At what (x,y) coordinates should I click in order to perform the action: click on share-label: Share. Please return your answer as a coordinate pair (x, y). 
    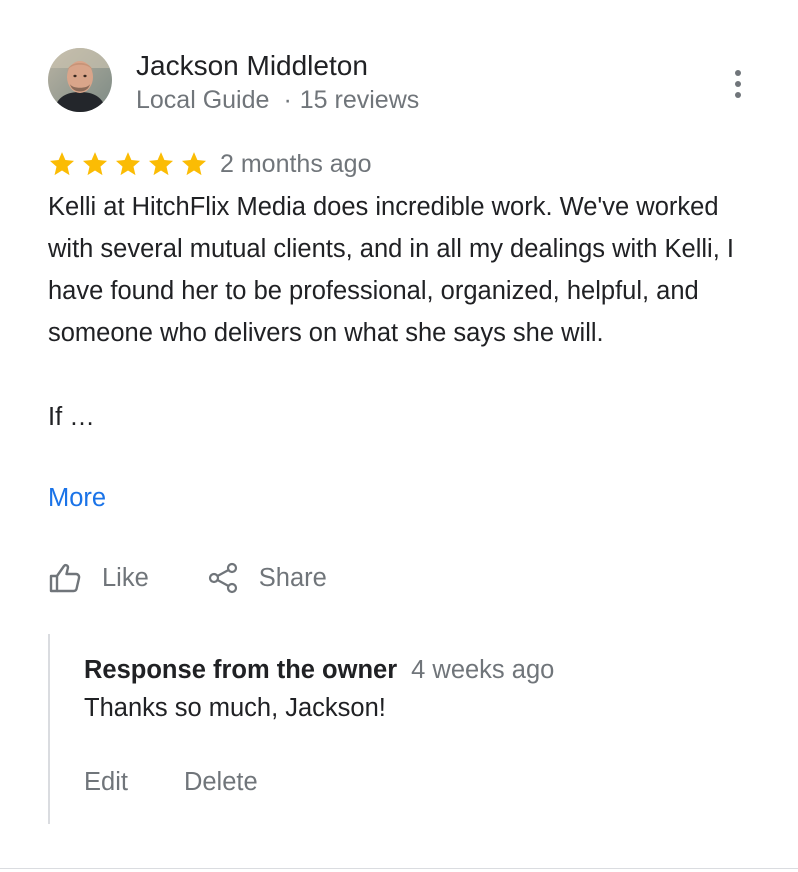
    Looking at the image, I should click on (292, 578).